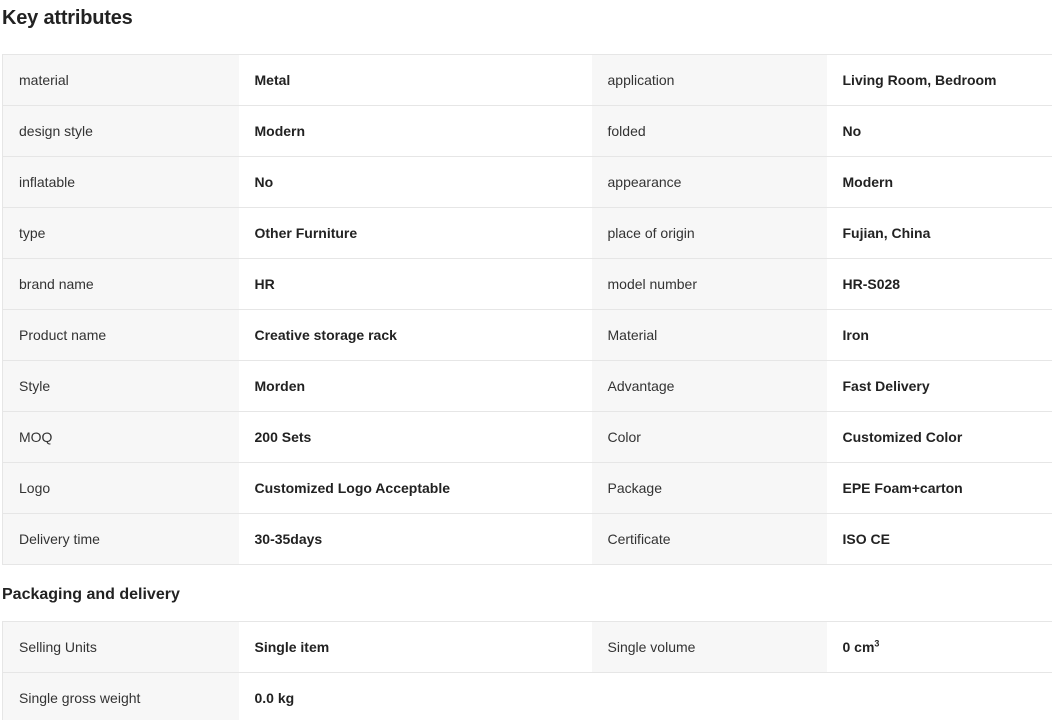 The width and height of the screenshot is (1052, 720). Describe the element at coordinates (709, 80) in the screenshot. I see `attribute-label: application` at that location.